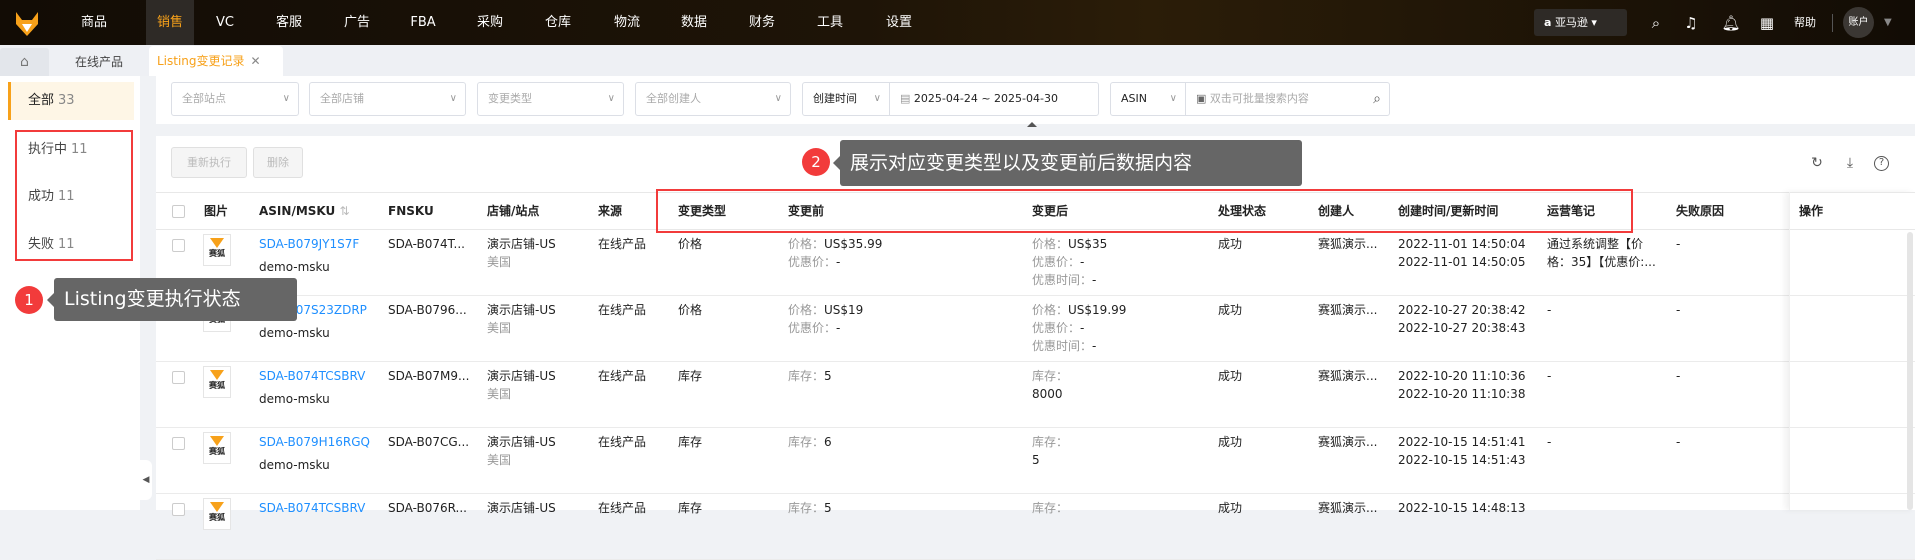  I want to click on field-value: 5, so click(828, 376).